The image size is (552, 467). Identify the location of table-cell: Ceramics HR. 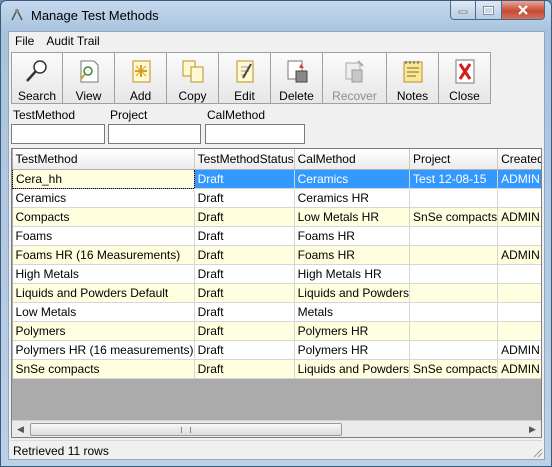
(352, 198).